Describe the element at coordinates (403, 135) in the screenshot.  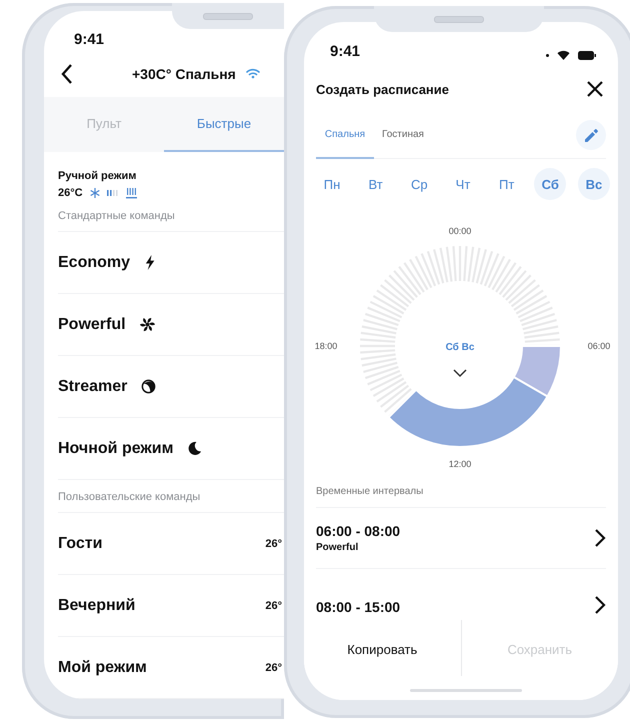
I see `room-tab: Гостиная` at that location.